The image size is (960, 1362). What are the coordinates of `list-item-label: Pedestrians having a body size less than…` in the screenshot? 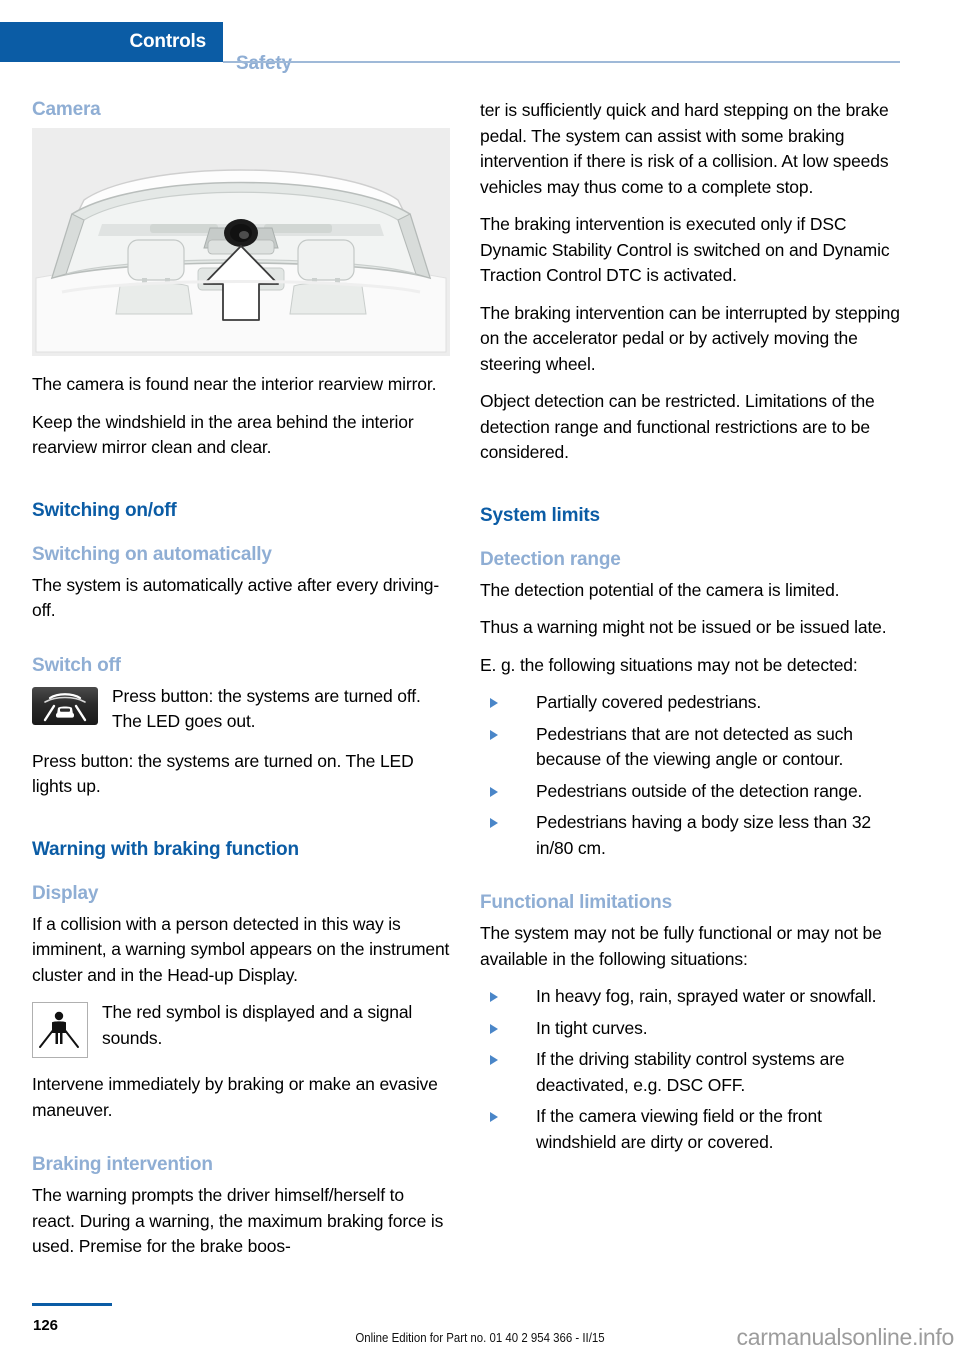 It's located at (704, 835).